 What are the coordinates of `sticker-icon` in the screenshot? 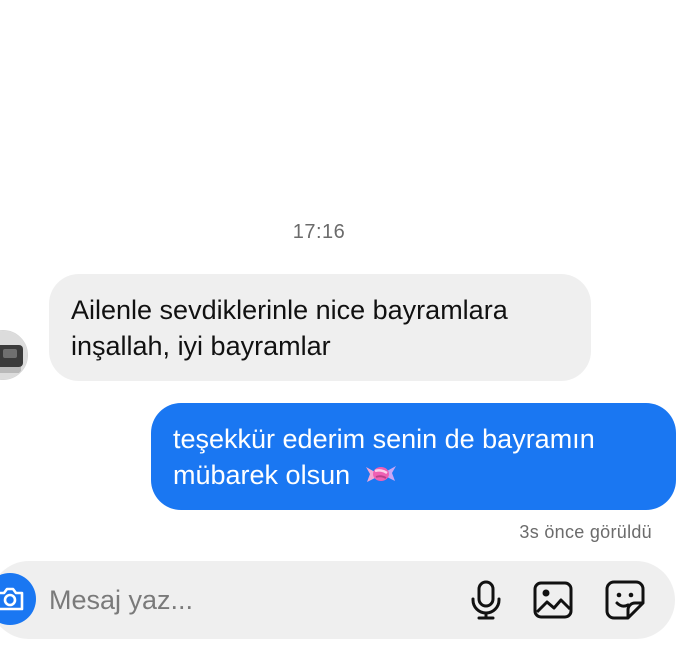 It's located at (625, 600).